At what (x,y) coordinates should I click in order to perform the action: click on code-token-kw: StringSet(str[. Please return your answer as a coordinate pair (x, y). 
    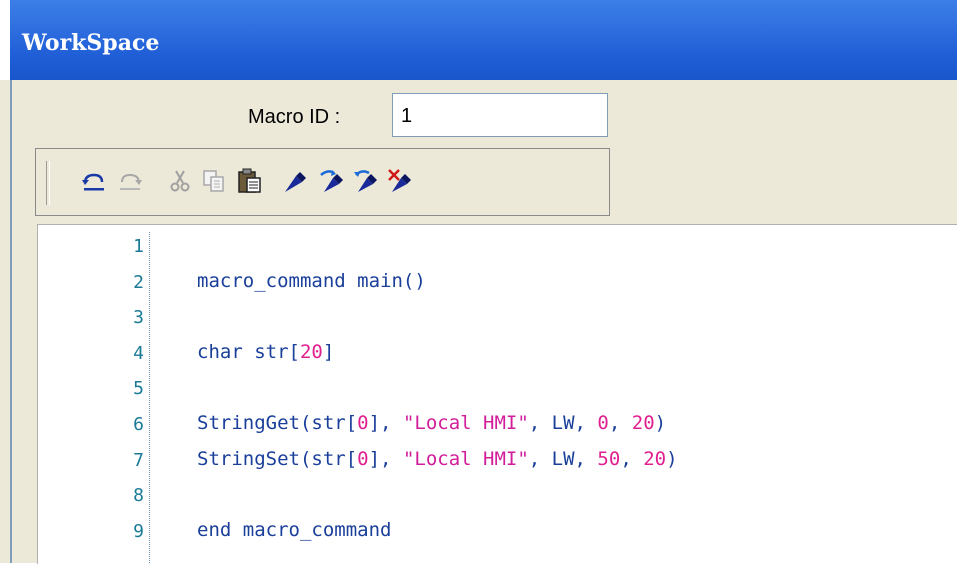
    Looking at the image, I should click on (277, 458).